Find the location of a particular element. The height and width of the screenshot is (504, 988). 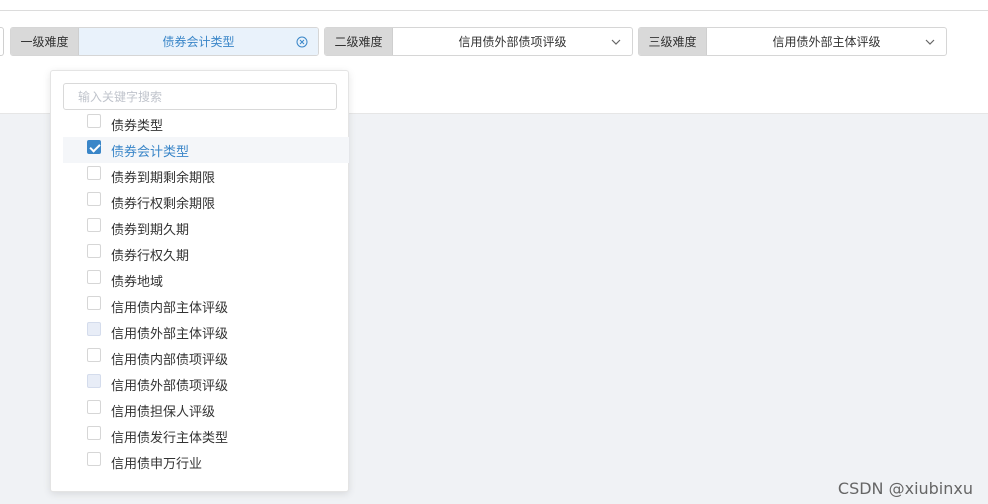

dropdown-option: 信用债外部债项评级 is located at coordinates (206, 384).